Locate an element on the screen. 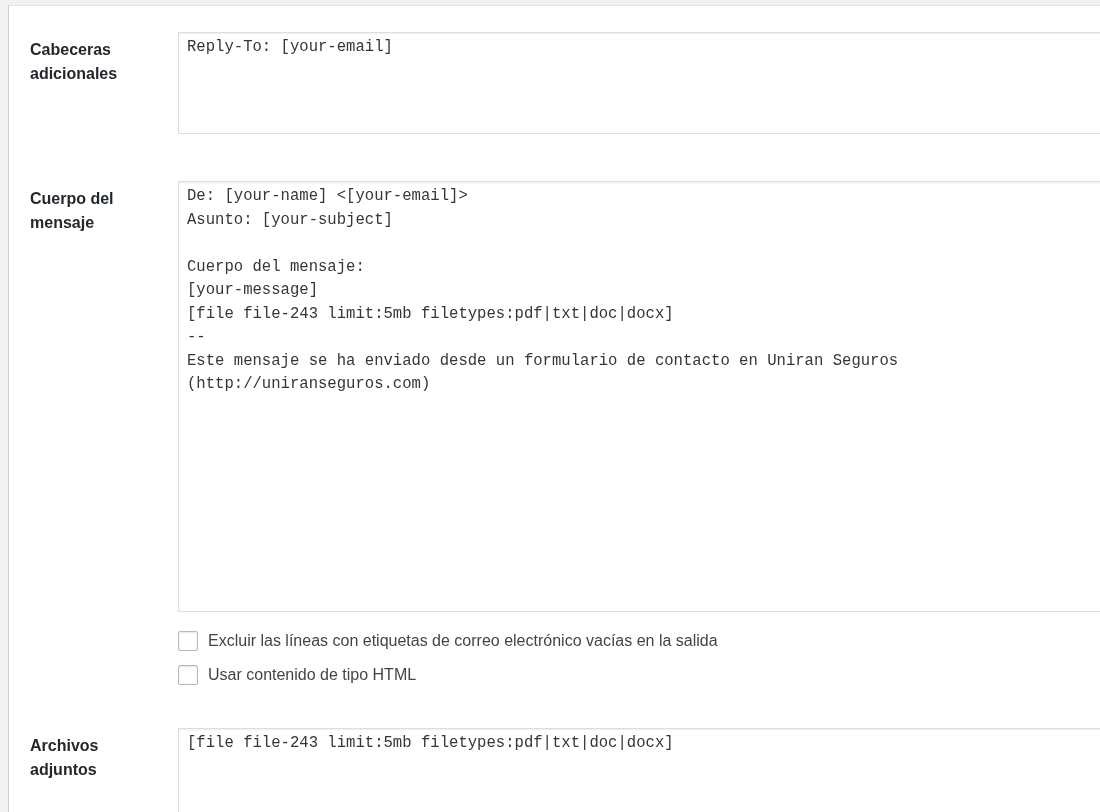 This screenshot has height=812, width=1100. field-label: Cabeceras adicionales is located at coordinates (74, 62).